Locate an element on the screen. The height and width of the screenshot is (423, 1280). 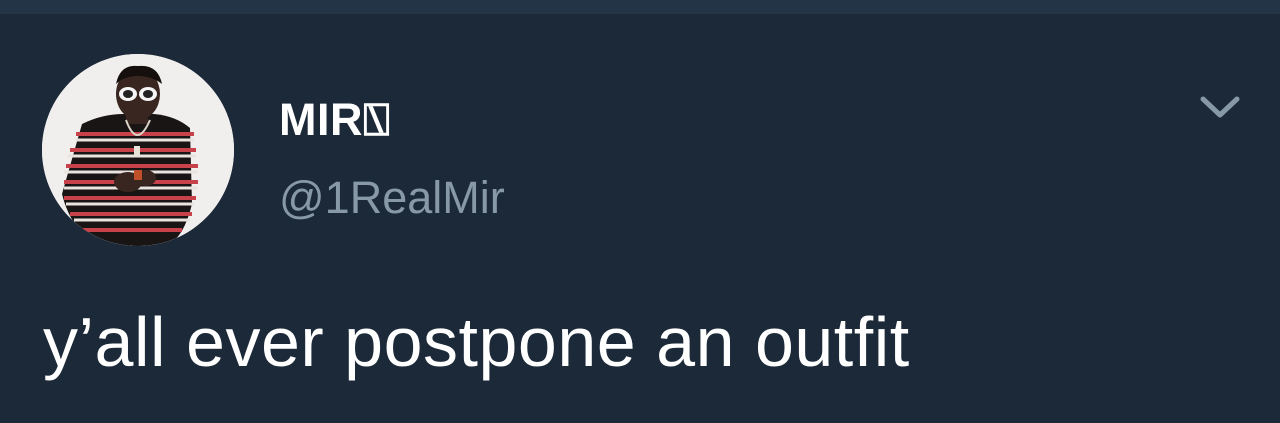
avatar-image is located at coordinates (138, 150).